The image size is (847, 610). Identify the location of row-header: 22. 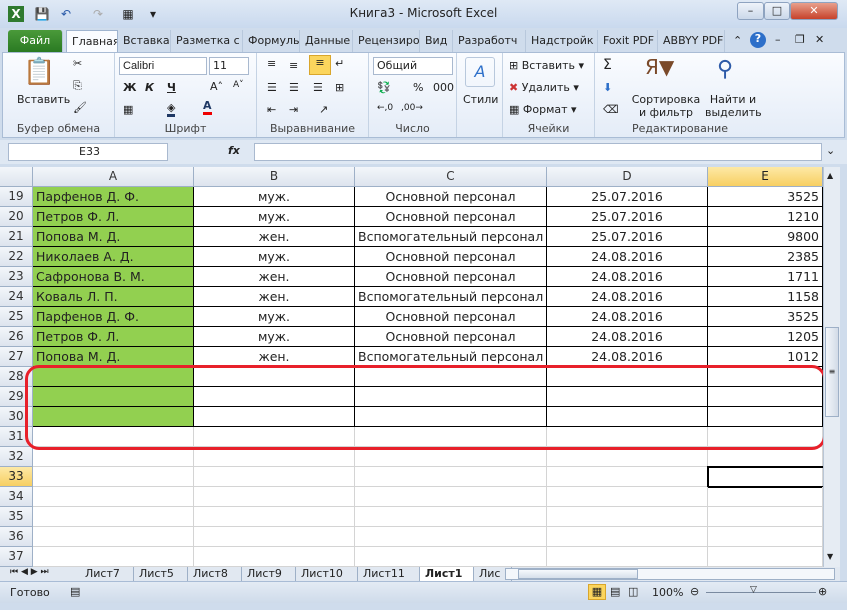
(16, 257).